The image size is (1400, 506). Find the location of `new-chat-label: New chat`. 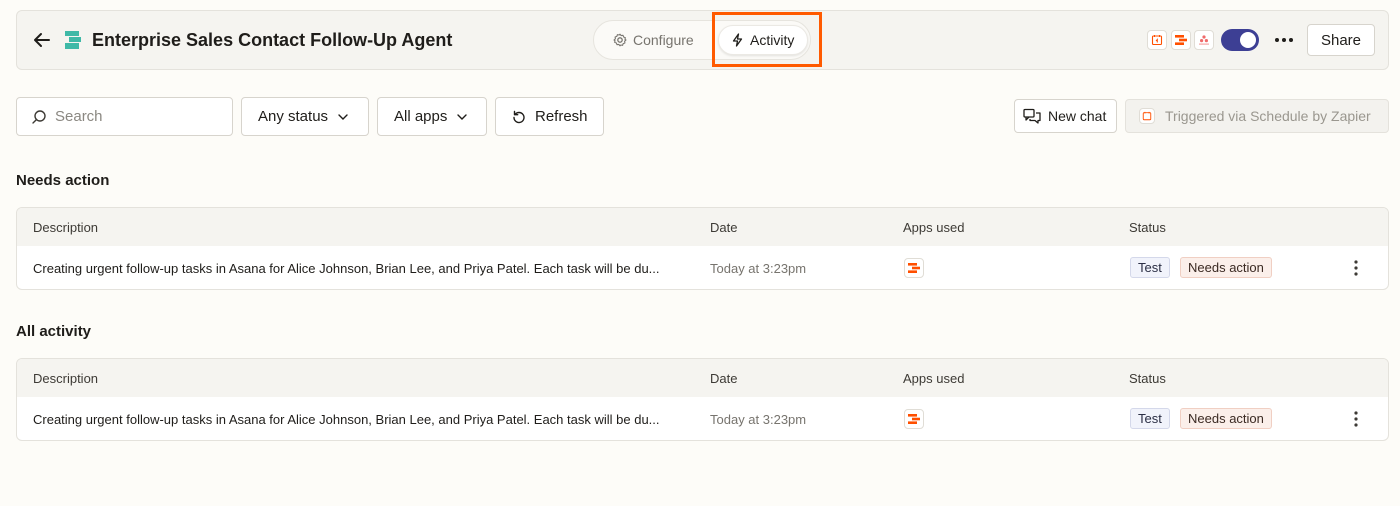

new-chat-label: New chat is located at coordinates (1077, 116).